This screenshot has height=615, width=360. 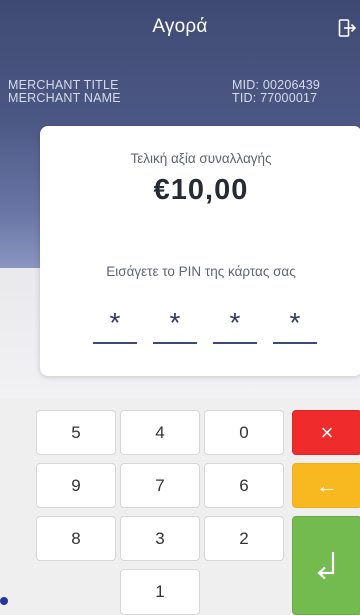 I want to click on enter-icon, so click(x=326, y=565).